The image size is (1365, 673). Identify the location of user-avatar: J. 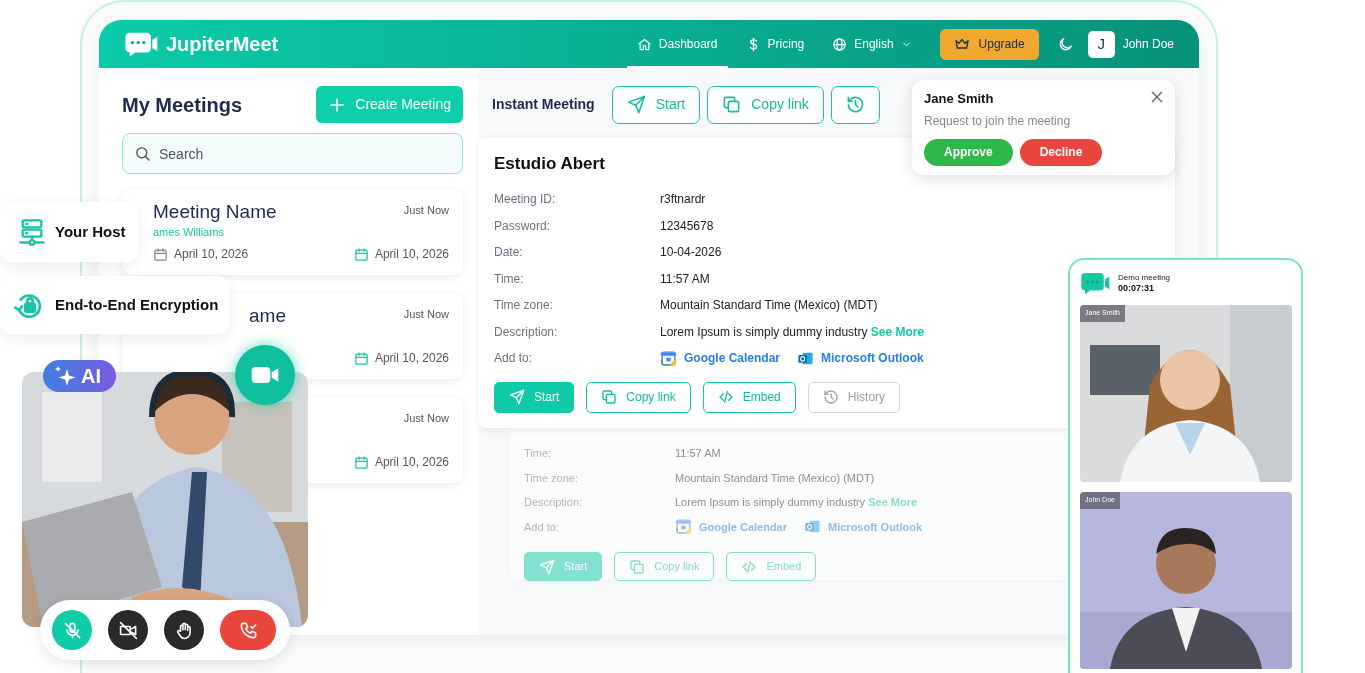
(1101, 44).